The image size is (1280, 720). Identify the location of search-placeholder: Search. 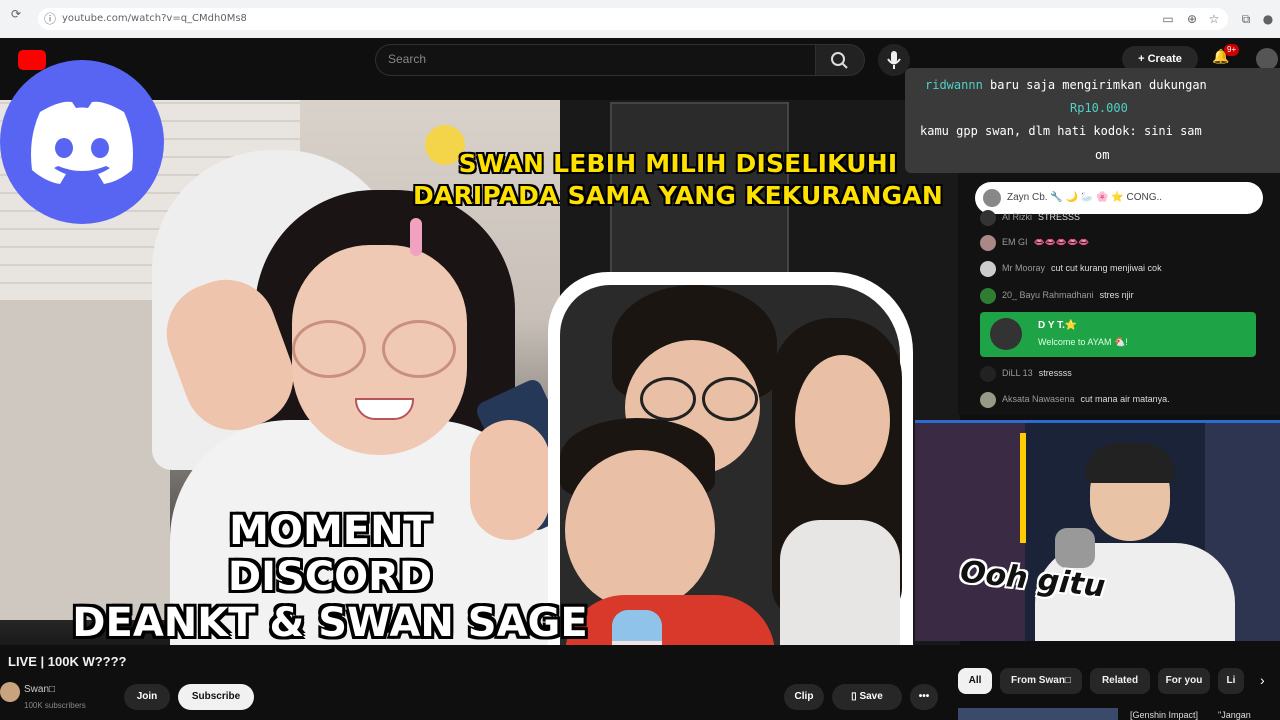
(407, 59).